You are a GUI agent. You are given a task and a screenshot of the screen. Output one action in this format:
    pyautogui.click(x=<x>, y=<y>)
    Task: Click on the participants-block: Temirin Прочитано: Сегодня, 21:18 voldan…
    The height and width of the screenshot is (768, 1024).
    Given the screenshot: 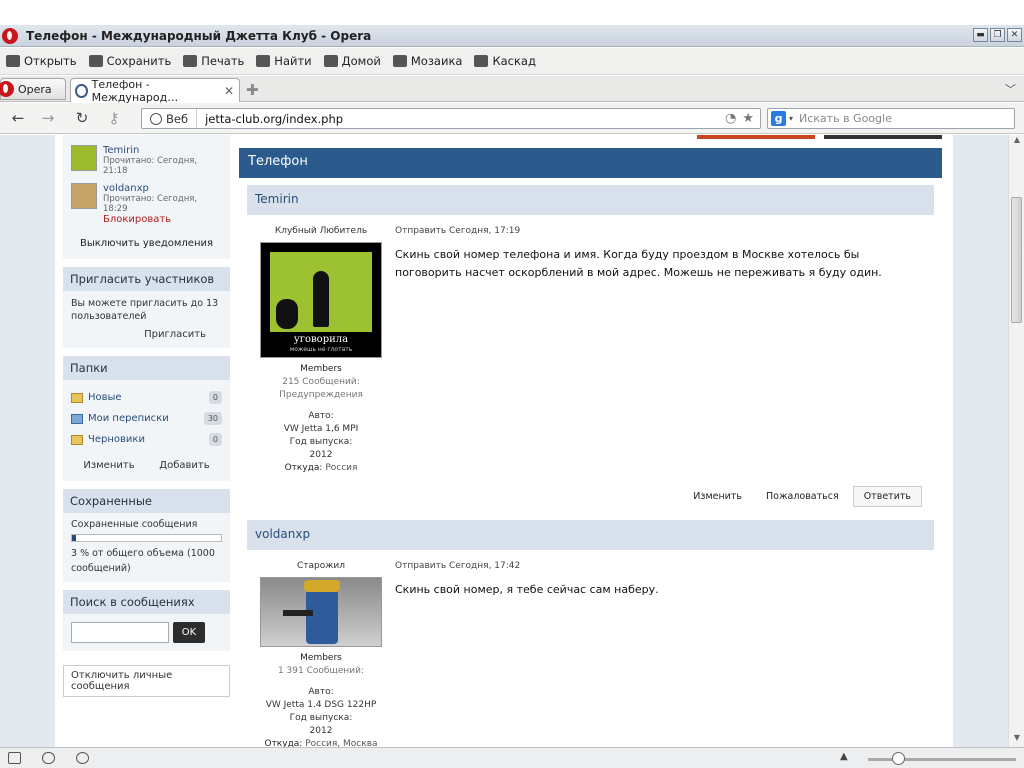 What is the action you would take?
    pyautogui.click(x=146, y=197)
    